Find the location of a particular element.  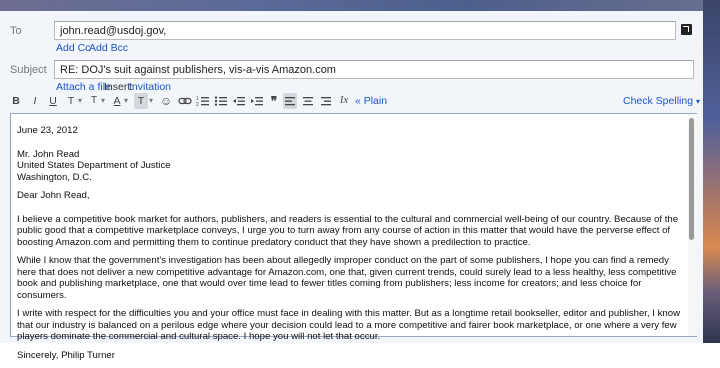

svg-text: 2 is located at coordinates (197, 105).